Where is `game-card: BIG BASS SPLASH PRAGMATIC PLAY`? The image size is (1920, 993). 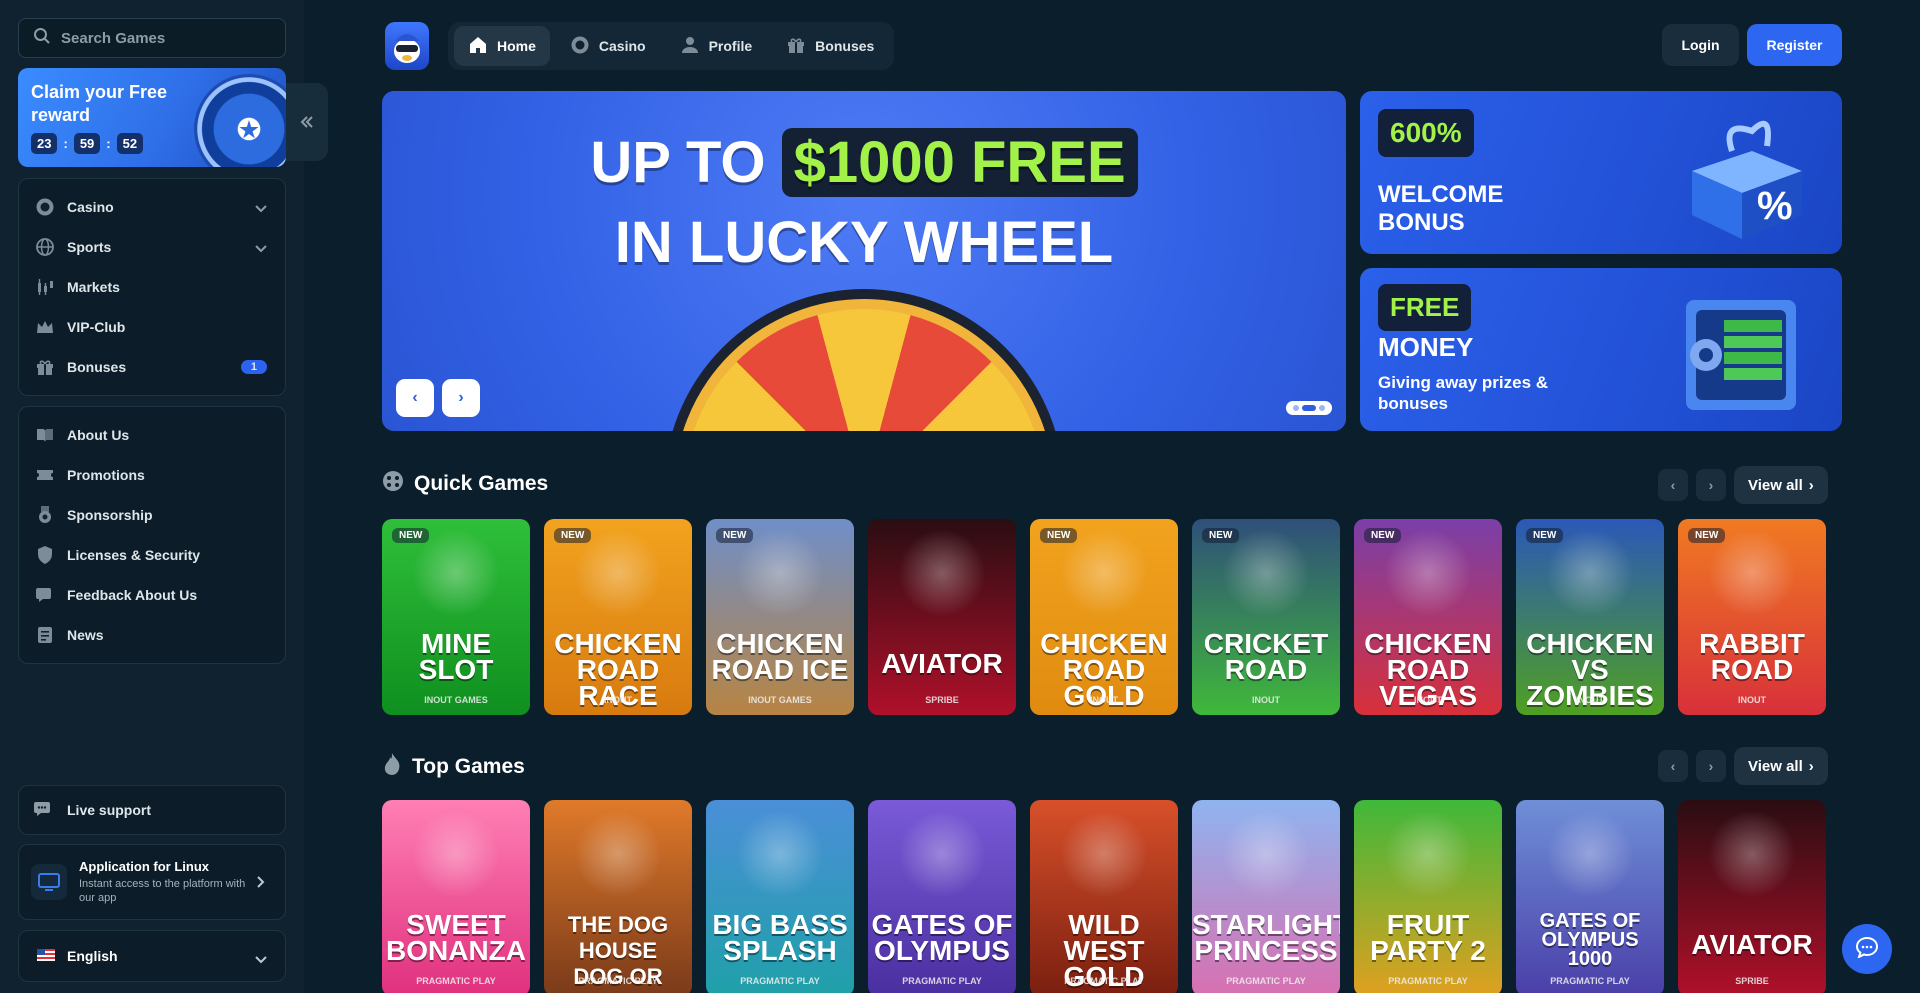
game-card: BIG BASS SPLASH PRAGMATIC PLAY is located at coordinates (780, 896).